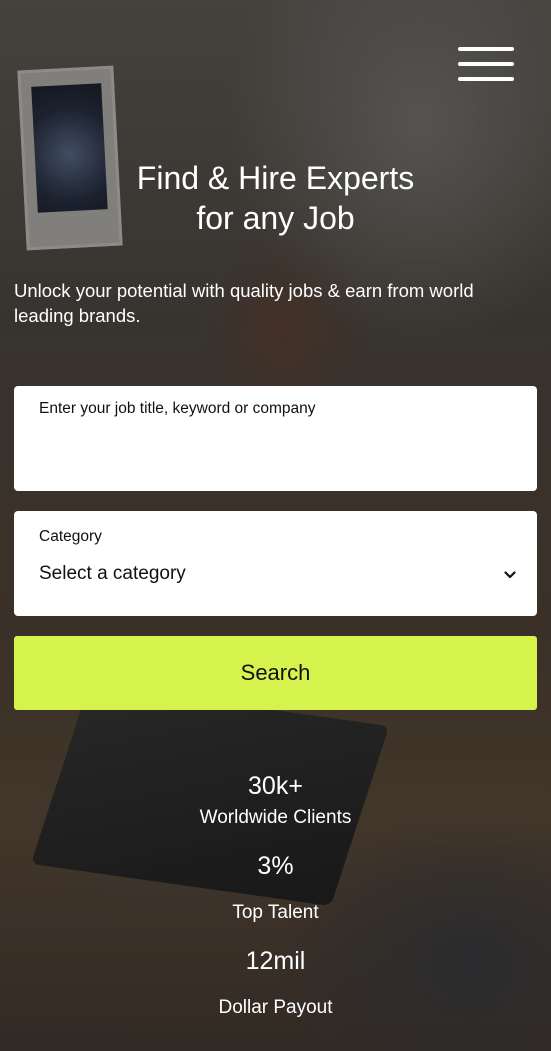 This screenshot has width=551, height=1051. What do you see at coordinates (275, 1007) in the screenshot?
I see `stat-label-payout: Dollar Payout` at bounding box center [275, 1007].